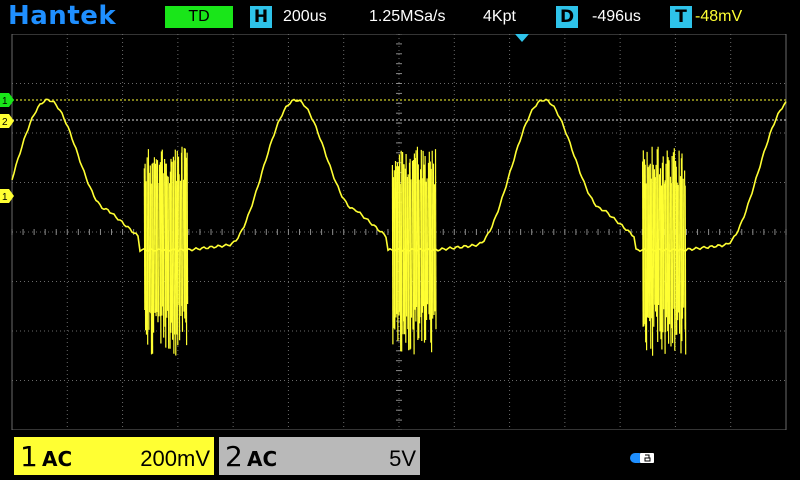  I want to click on channel-2-scale: 5V, so click(402, 458).